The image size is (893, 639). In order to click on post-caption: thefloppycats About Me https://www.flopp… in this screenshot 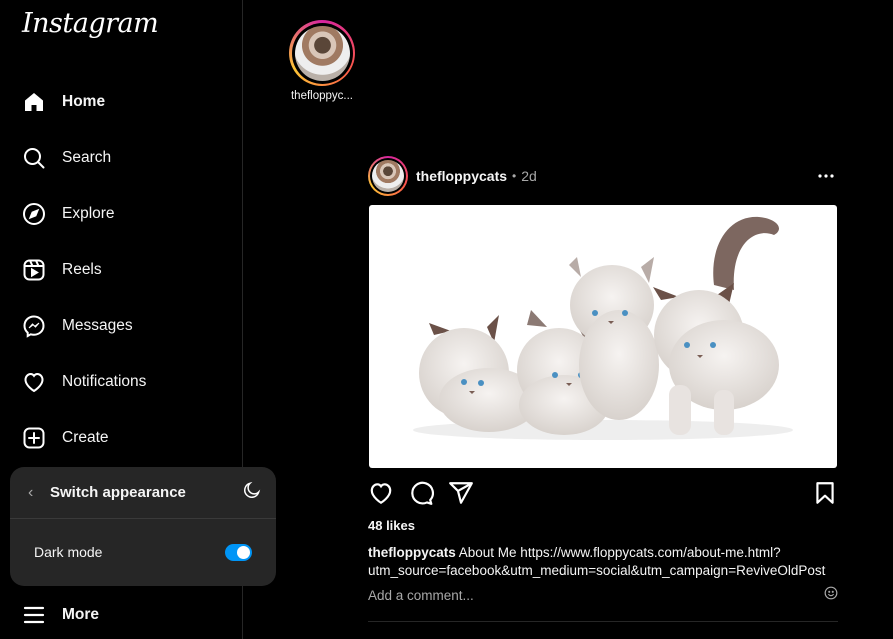, I will do `click(608, 562)`.